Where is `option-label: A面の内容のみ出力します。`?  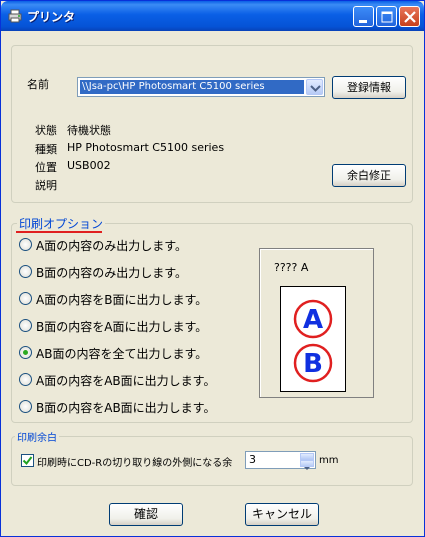
option-label: A面の内容のみ出力します。 is located at coordinates (112, 246).